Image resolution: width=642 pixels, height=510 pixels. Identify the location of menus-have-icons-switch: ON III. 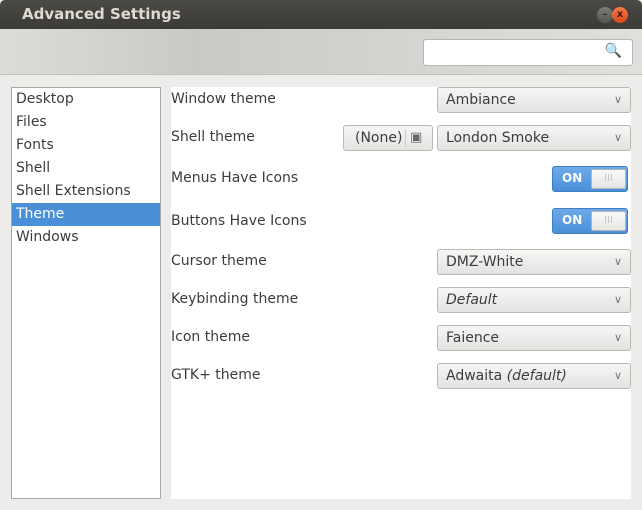
(590, 179).